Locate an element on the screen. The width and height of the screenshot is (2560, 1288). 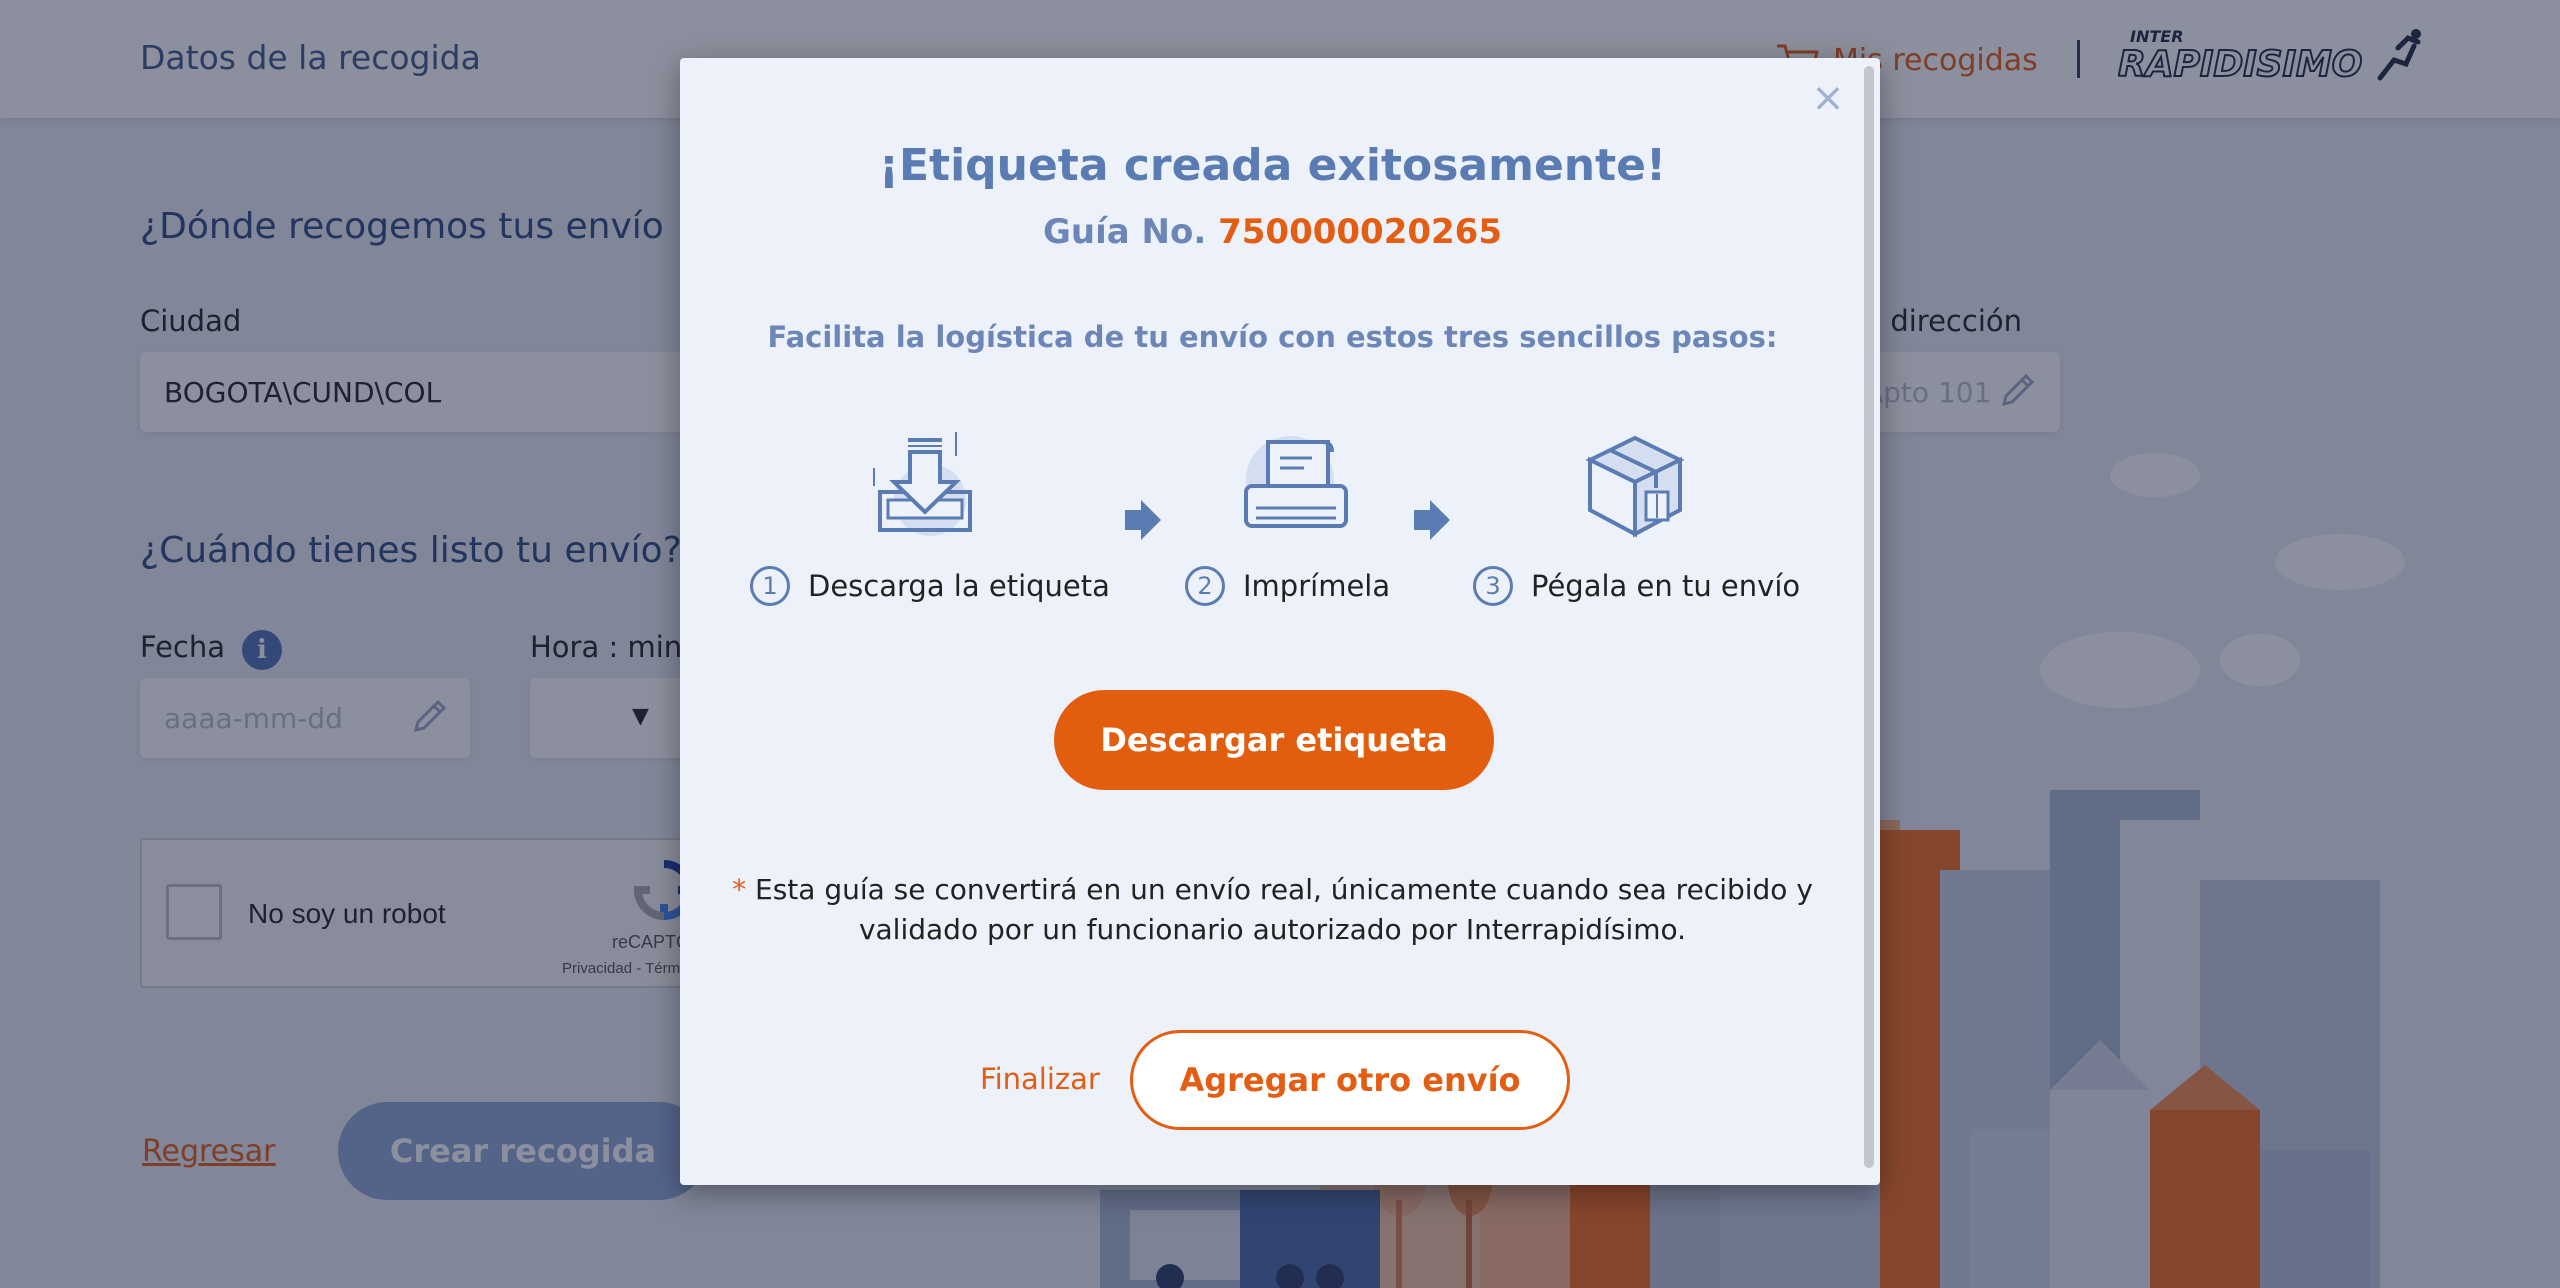
box-icon is located at coordinates (1635, 486).